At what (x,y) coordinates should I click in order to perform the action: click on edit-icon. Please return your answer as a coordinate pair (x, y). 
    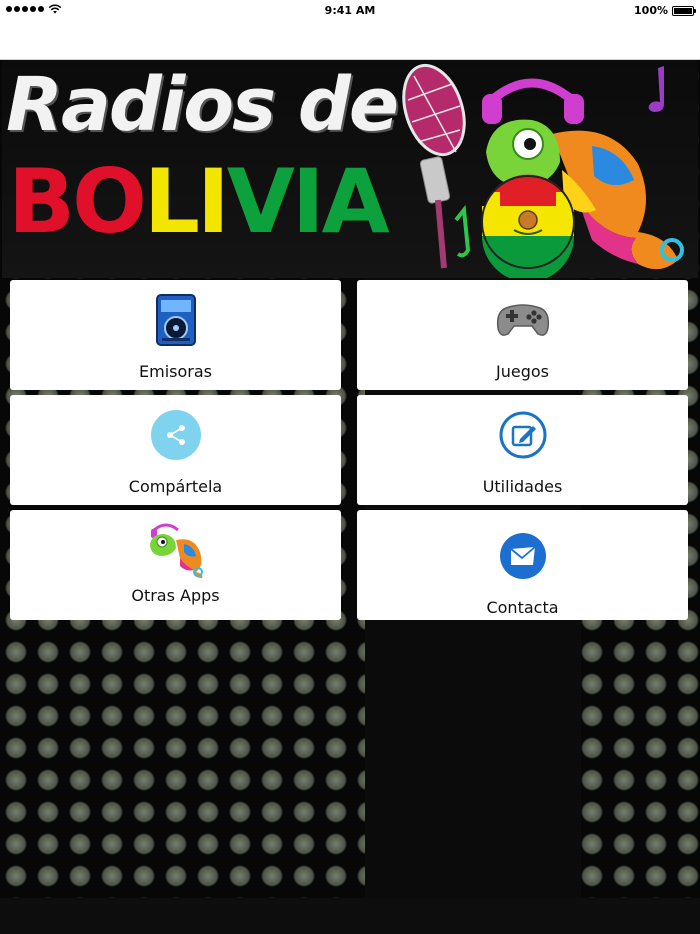
    Looking at the image, I should click on (522, 435).